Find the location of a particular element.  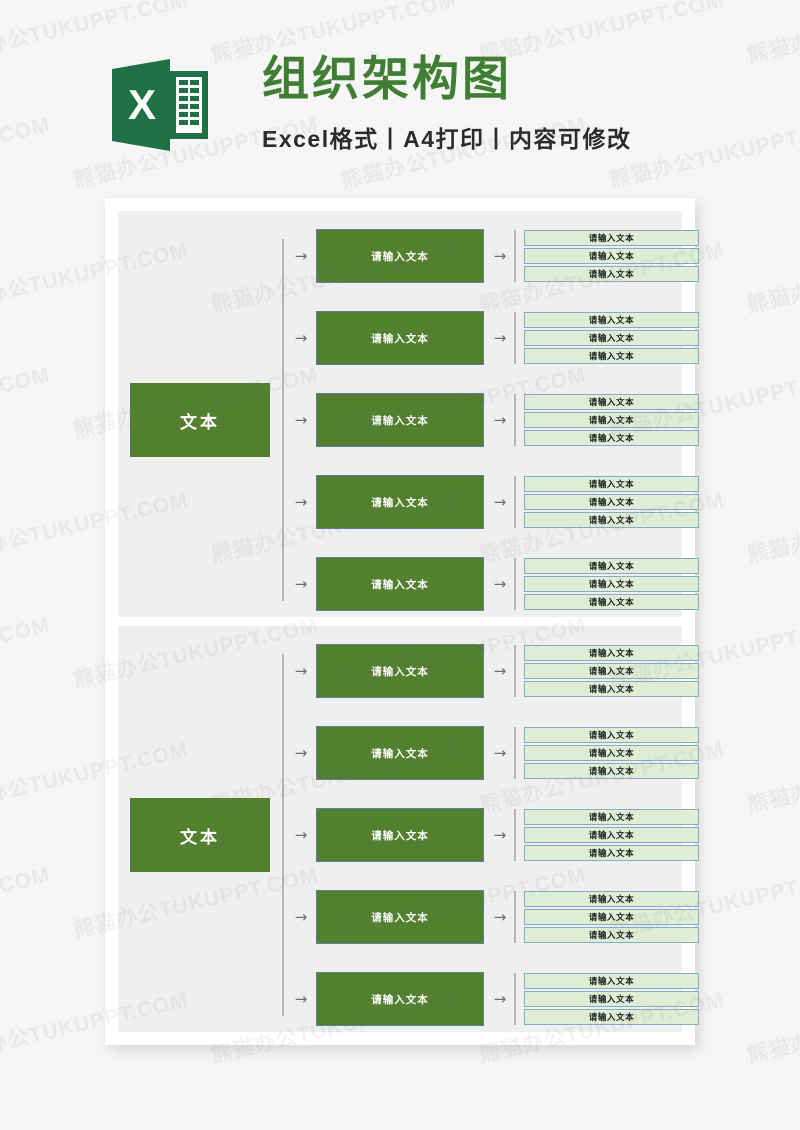

header-text-block: 组织架构图 Excel格式丨A4打印丨内容可修改 is located at coordinates (447, 103).